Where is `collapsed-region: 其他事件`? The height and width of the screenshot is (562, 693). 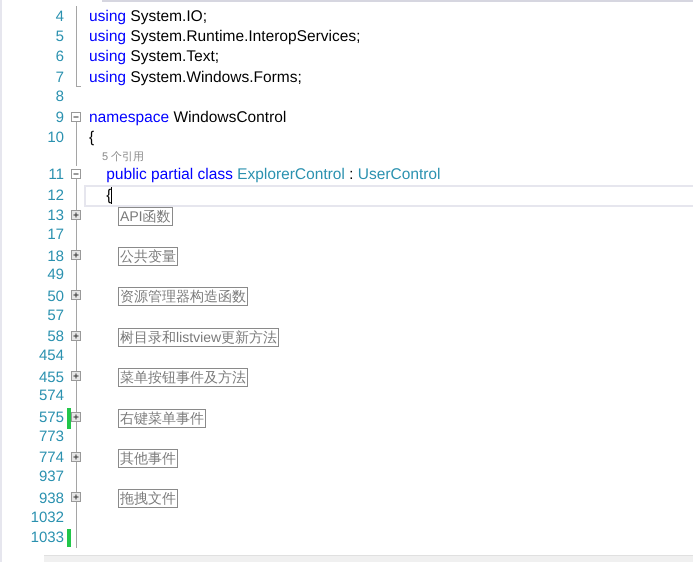 collapsed-region: 其他事件 is located at coordinates (148, 458).